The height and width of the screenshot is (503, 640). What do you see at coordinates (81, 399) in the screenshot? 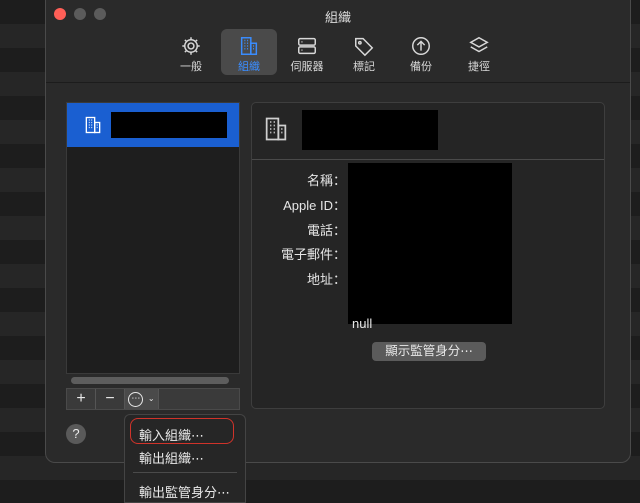
I see `add-button: +` at bounding box center [81, 399].